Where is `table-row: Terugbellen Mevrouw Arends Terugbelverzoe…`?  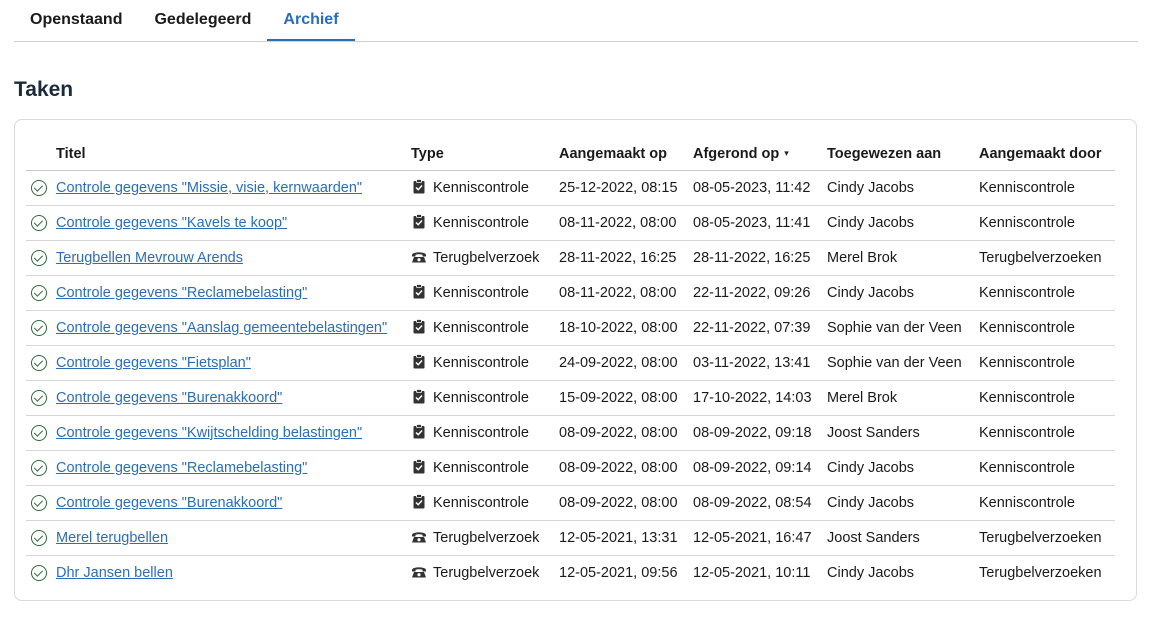 table-row: Terugbellen Mevrouw Arends Terugbelverzoe… is located at coordinates (570, 258).